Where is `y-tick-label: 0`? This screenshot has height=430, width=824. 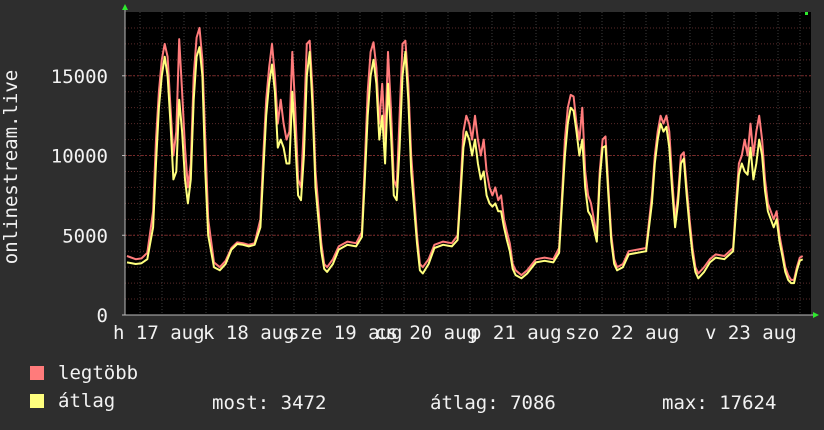
y-tick-label: 0 is located at coordinates (102, 316).